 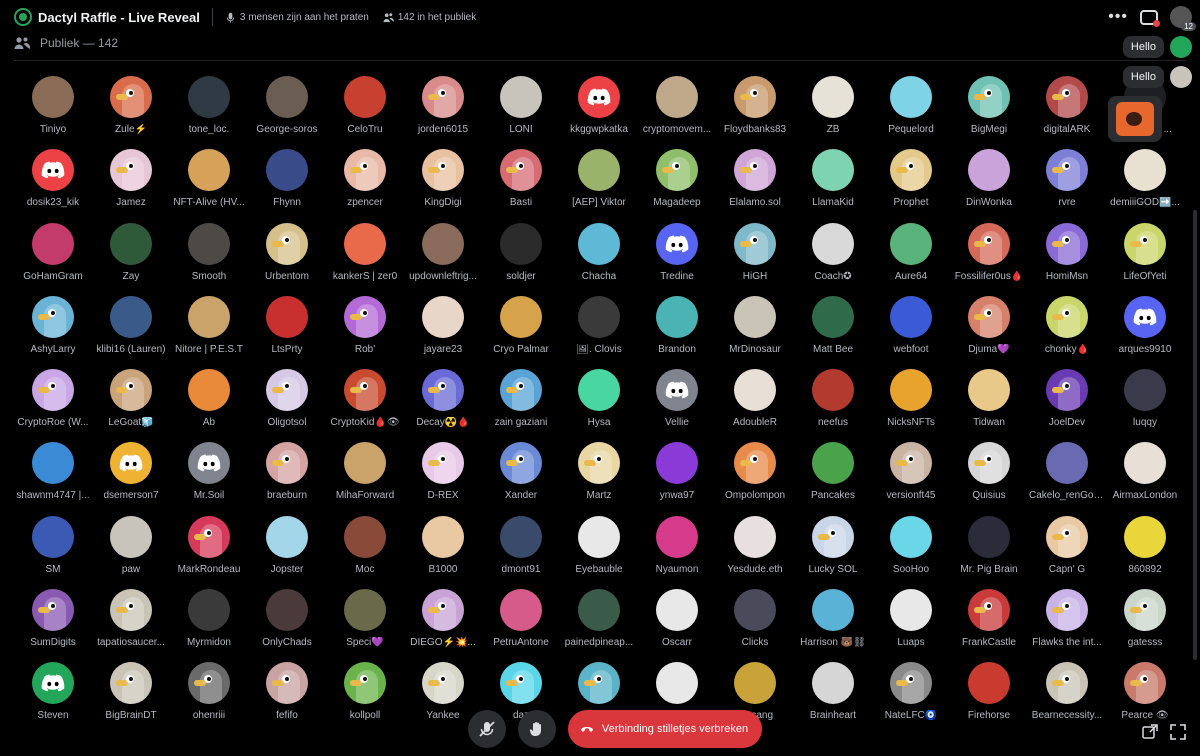 What do you see at coordinates (989, 253) in the screenshot?
I see `audience-member: Fossilifer0us🩸` at bounding box center [989, 253].